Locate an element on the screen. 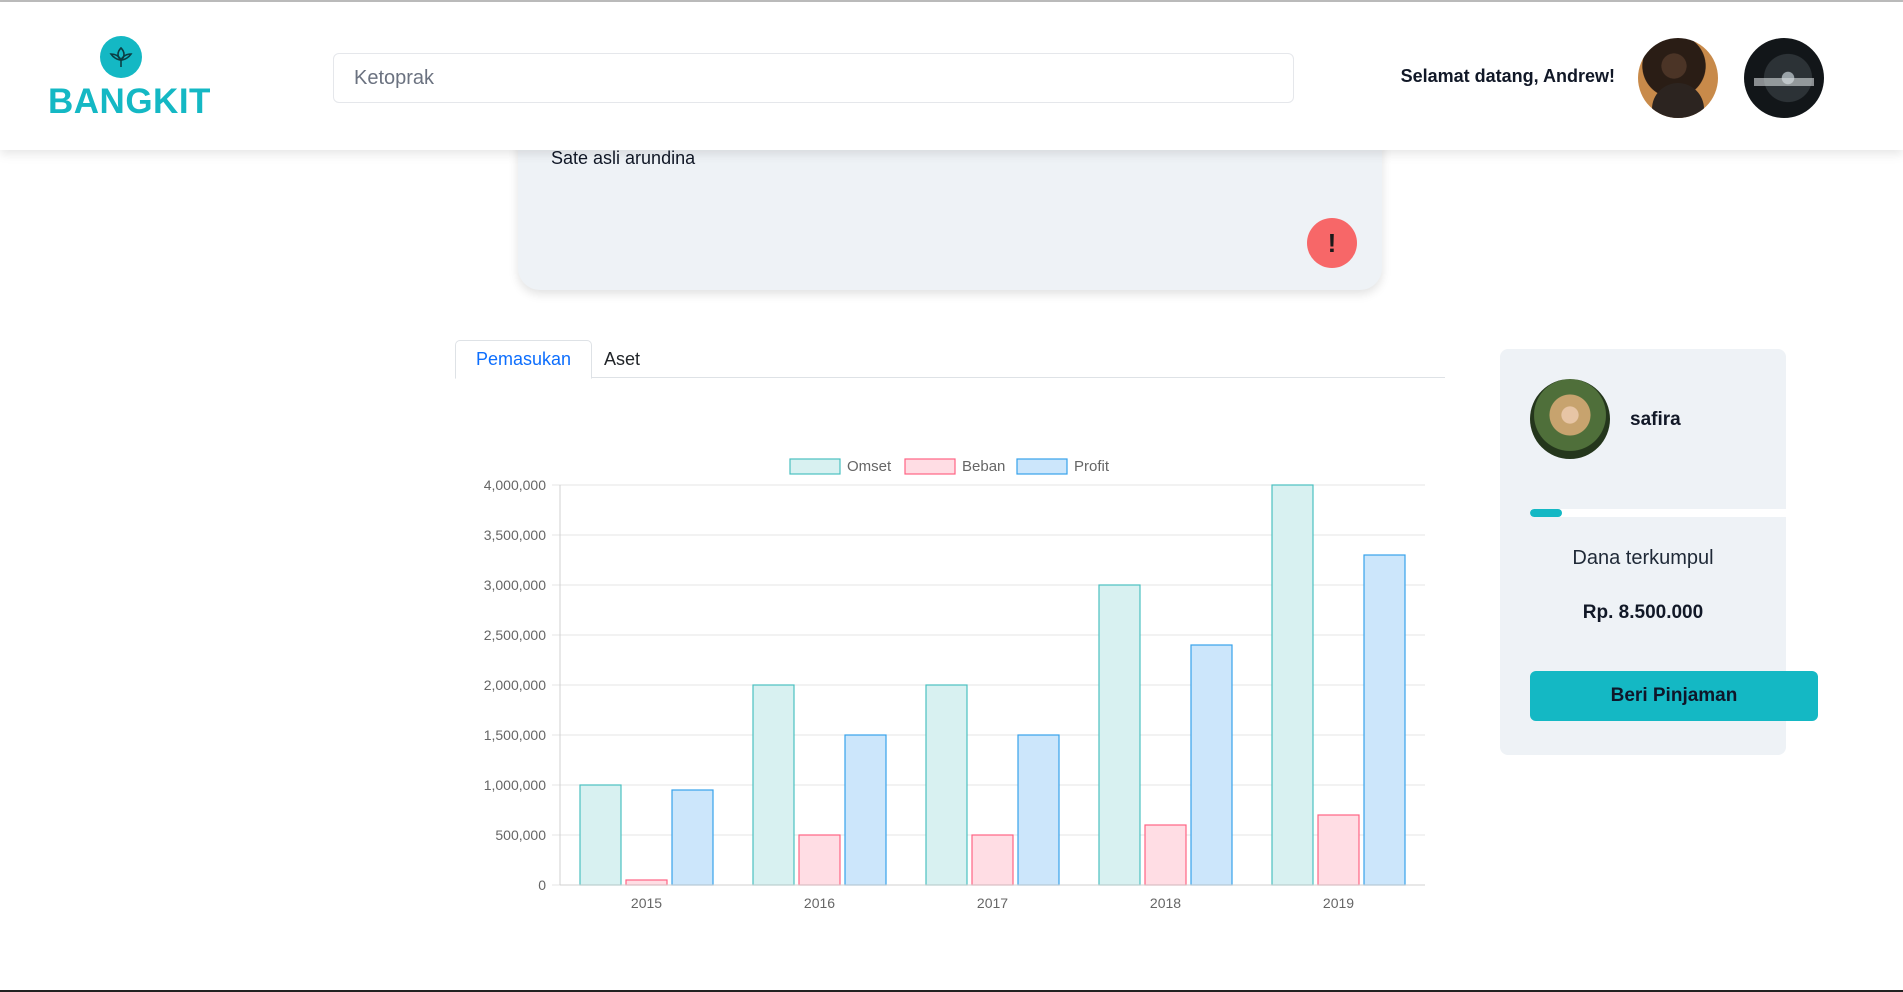  y-tick-label: 0 is located at coordinates (542, 885).